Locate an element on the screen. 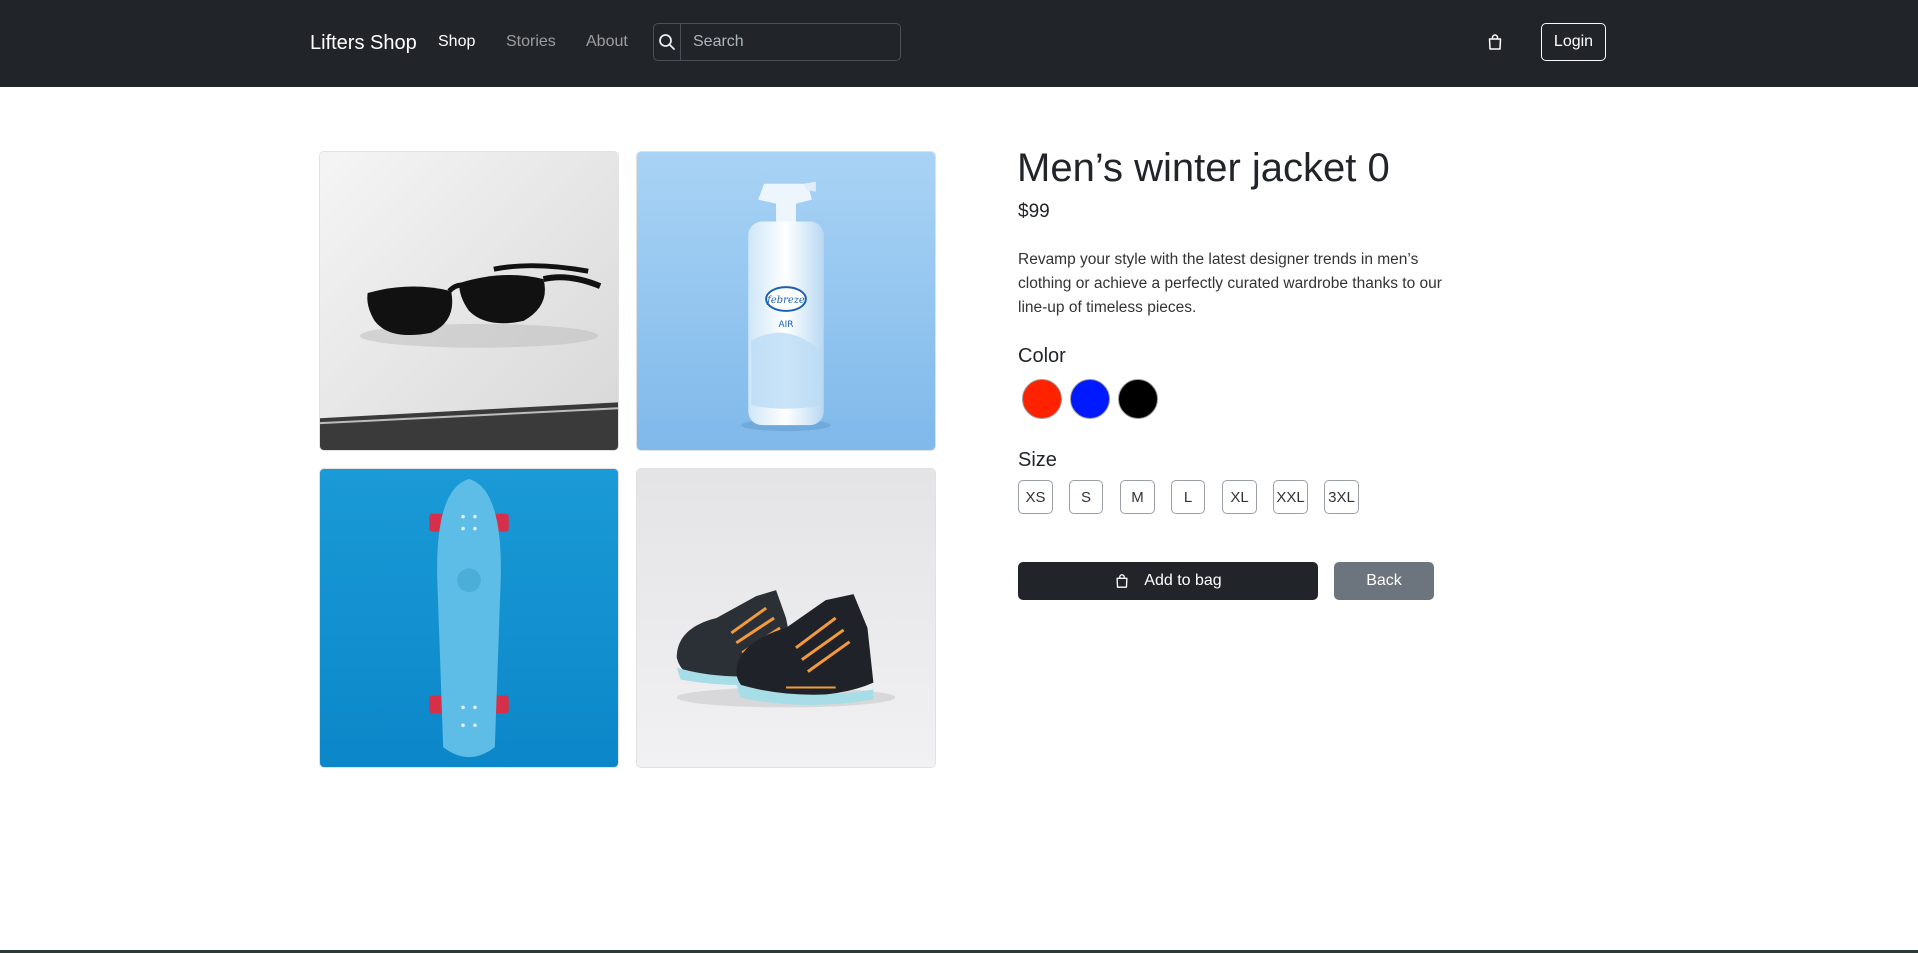  size-option-xs: XS is located at coordinates (1035, 497).